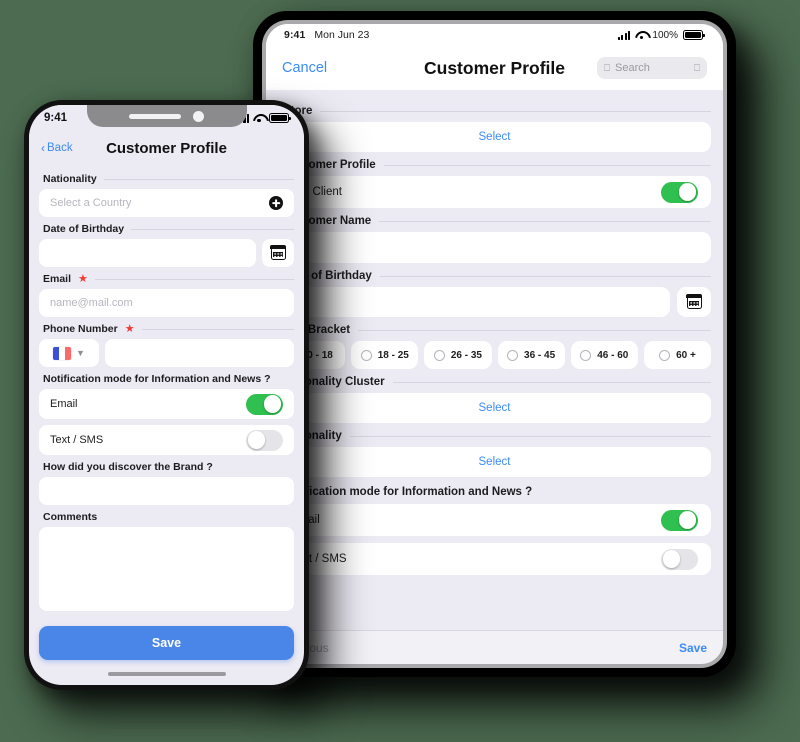 This screenshot has width=800, height=742. I want to click on back-label: Back, so click(60, 148).